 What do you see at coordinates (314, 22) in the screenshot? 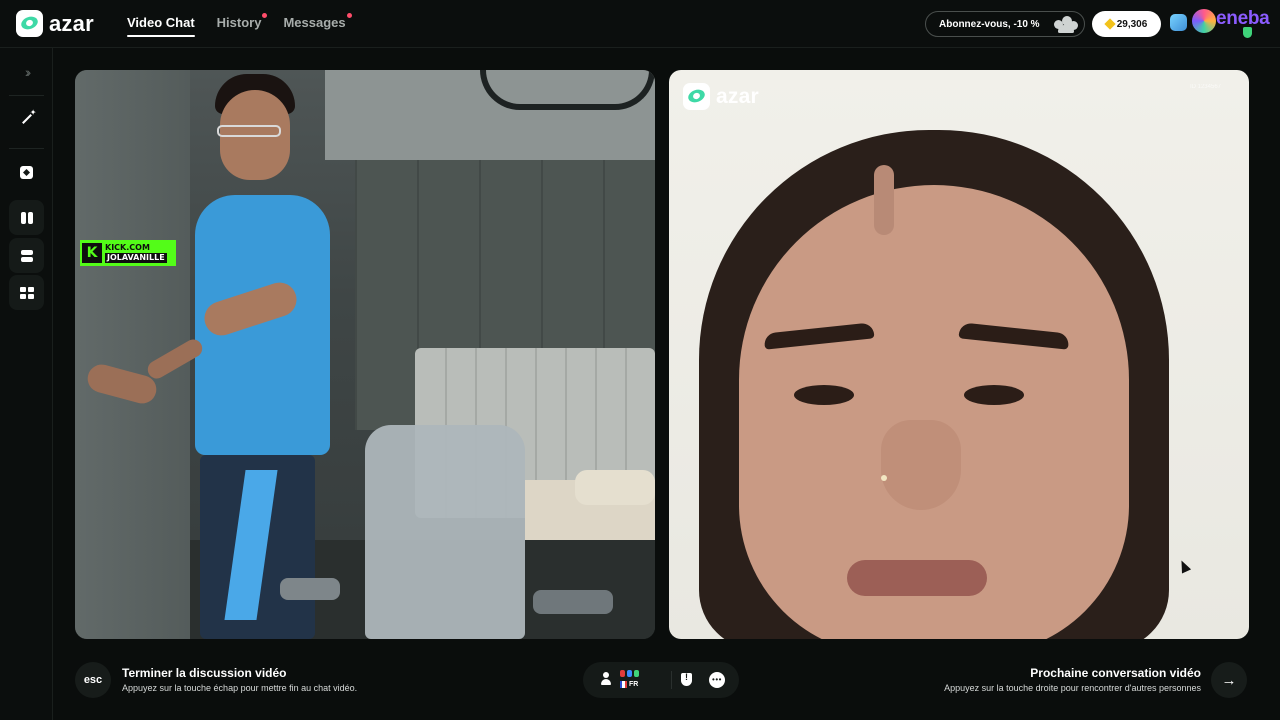
I see `nav-tab-label: Messages` at bounding box center [314, 22].